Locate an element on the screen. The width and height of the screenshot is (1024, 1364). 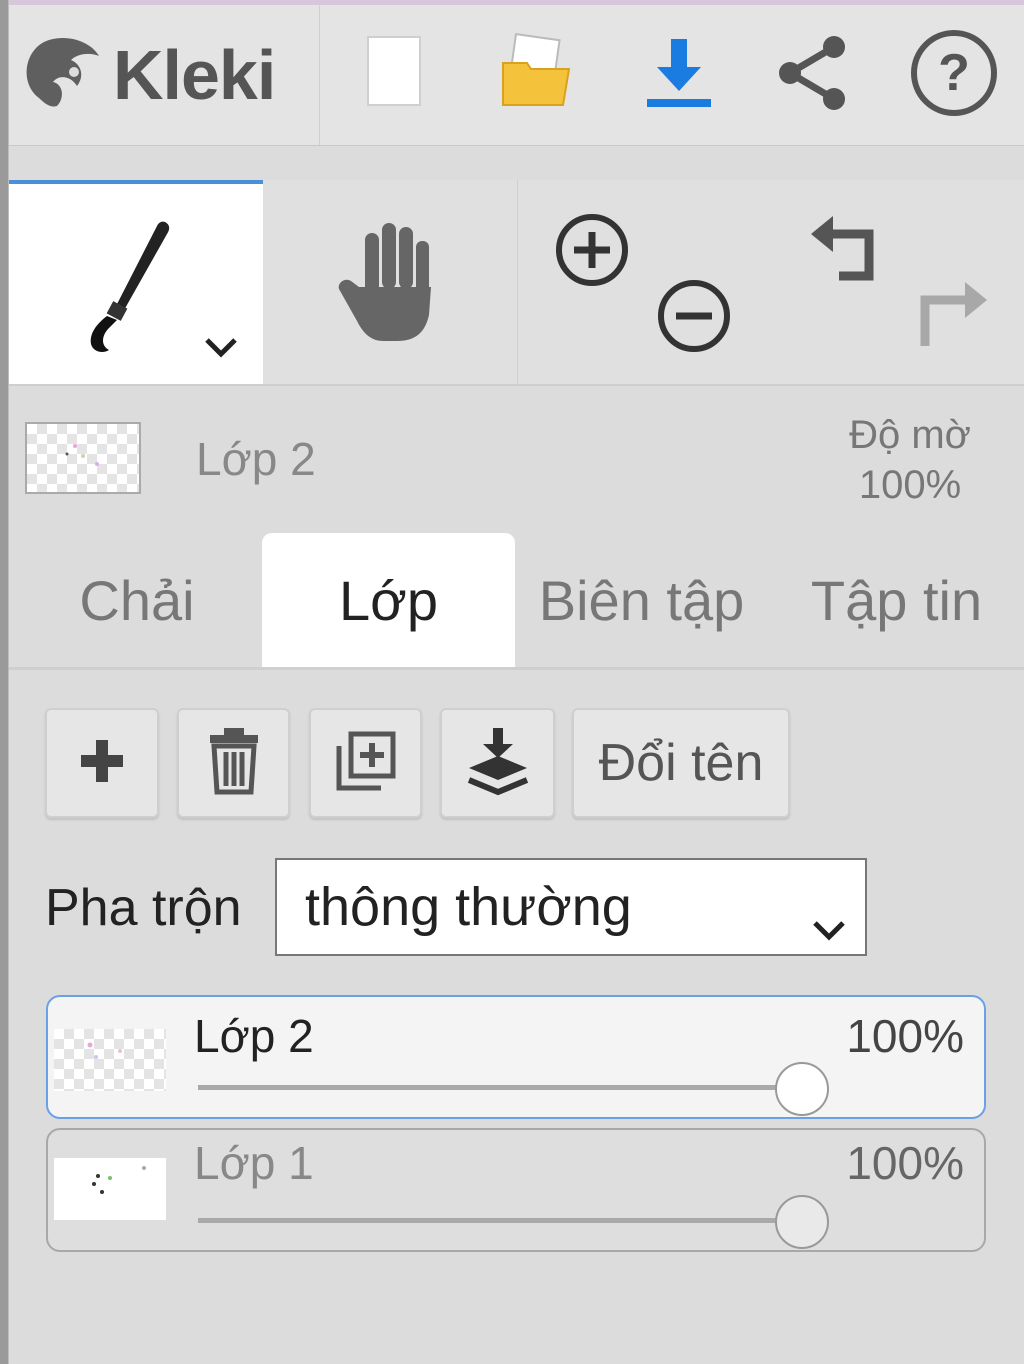
zoom-out-icon is located at coordinates (694, 318).